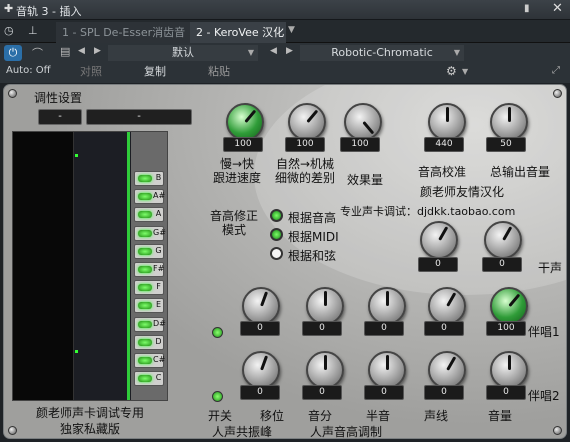  What do you see at coordinates (8, 8) in the screenshot?
I see `pin-icon: ✚` at bounding box center [8, 8].